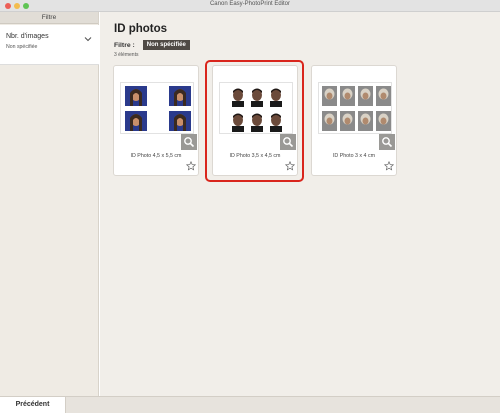 The width and height of the screenshot is (500, 413). What do you see at coordinates (250, 404) in the screenshot?
I see `bottom-bar: Précédent` at bounding box center [250, 404].